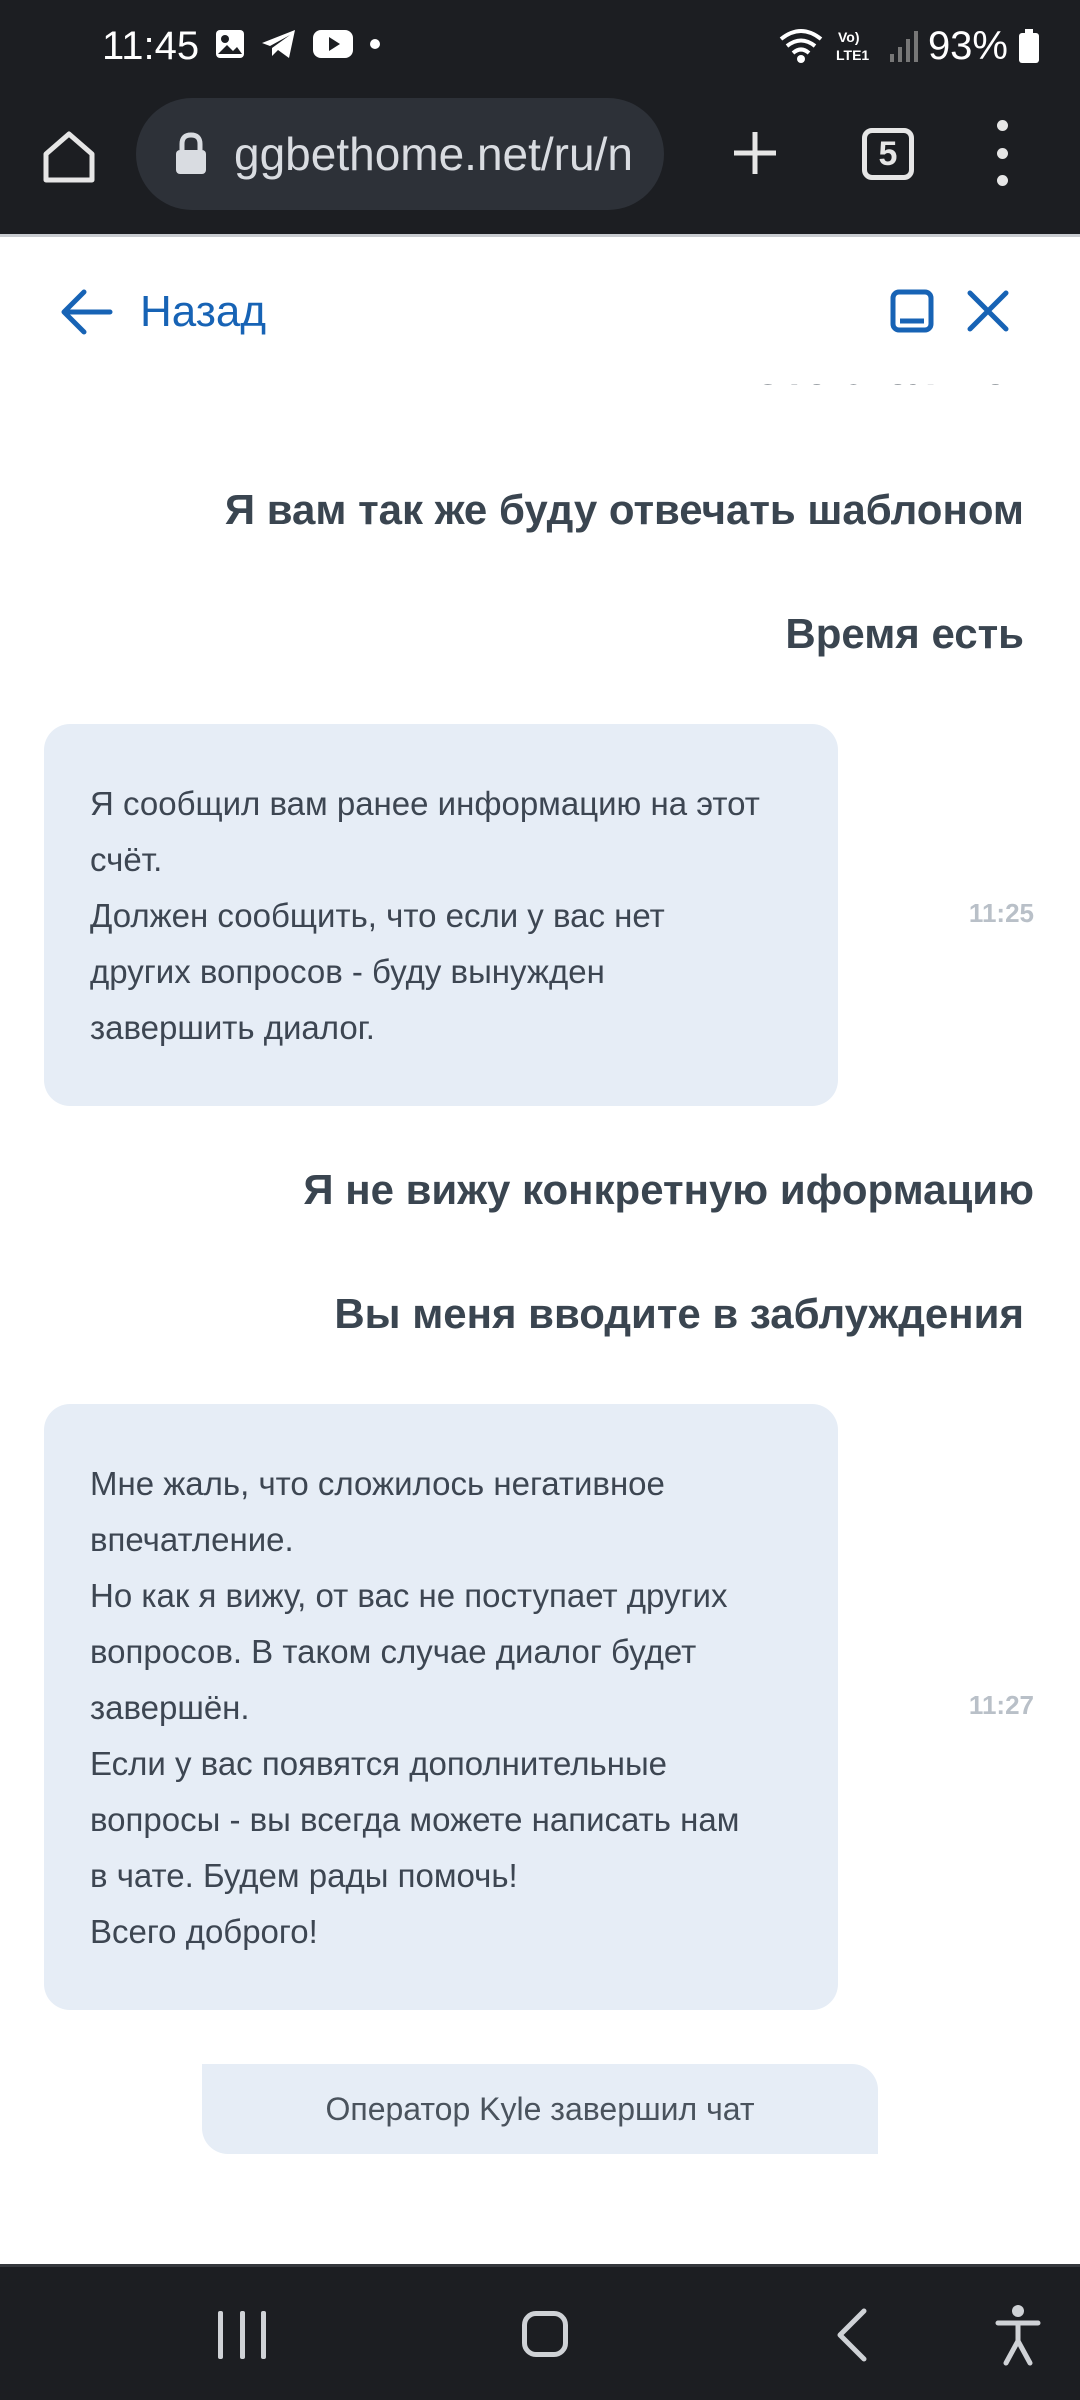 This screenshot has height=2400, width=1080. Describe the element at coordinates (904, 633) in the screenshot. I see `user-message: Время есть` at that location.